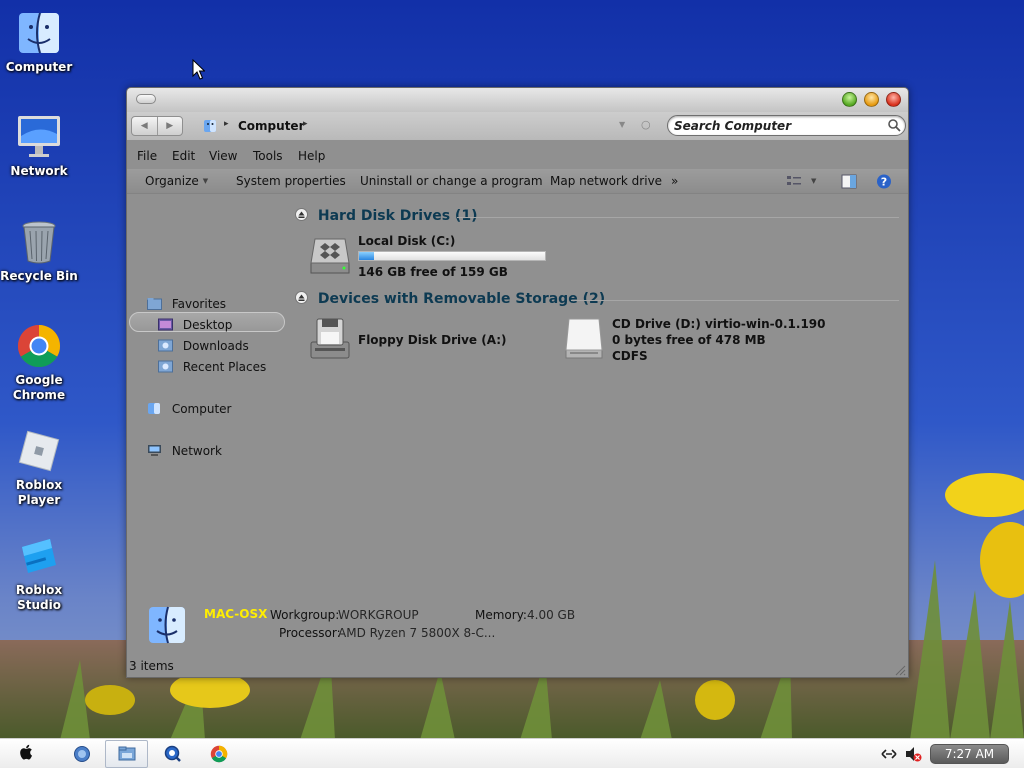 Image resolution: width=1024 pixels, height=768 pixels. I want to click on desktop-icon-roblox-player: Roblox Player, so click(39, 468).